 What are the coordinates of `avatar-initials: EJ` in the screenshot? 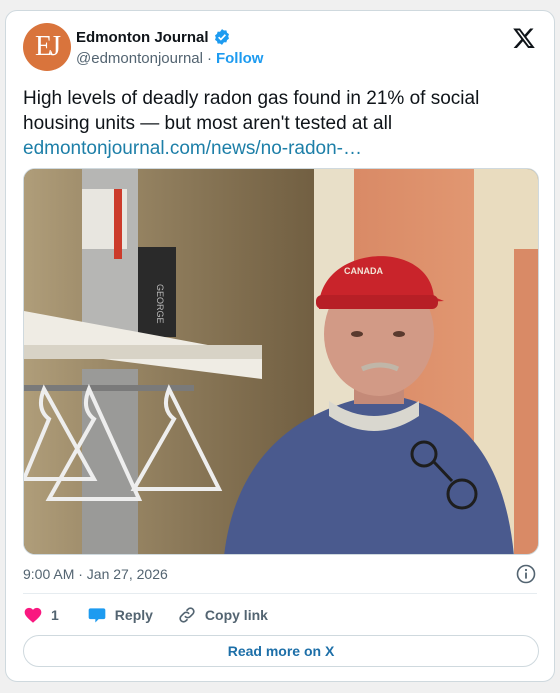 It's located at (48, 46).